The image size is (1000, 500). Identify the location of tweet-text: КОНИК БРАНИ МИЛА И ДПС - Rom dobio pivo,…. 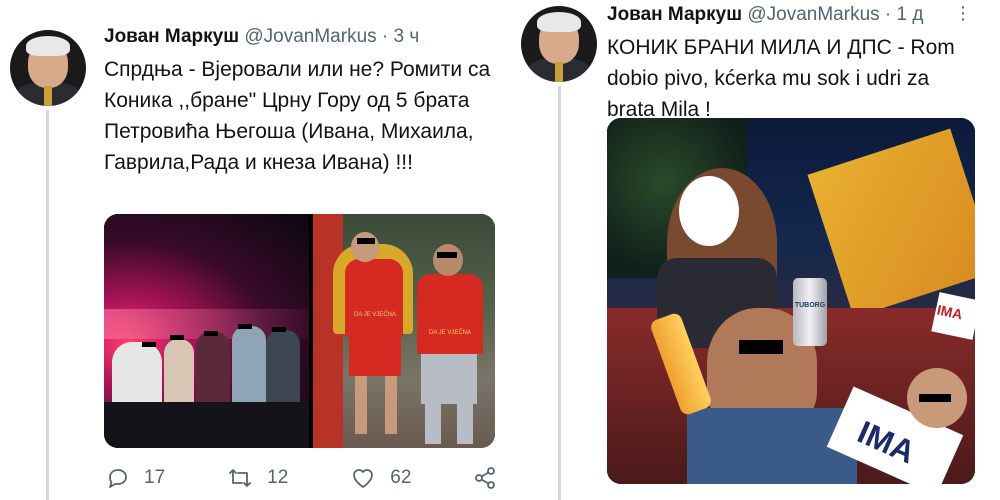
(781, 78).